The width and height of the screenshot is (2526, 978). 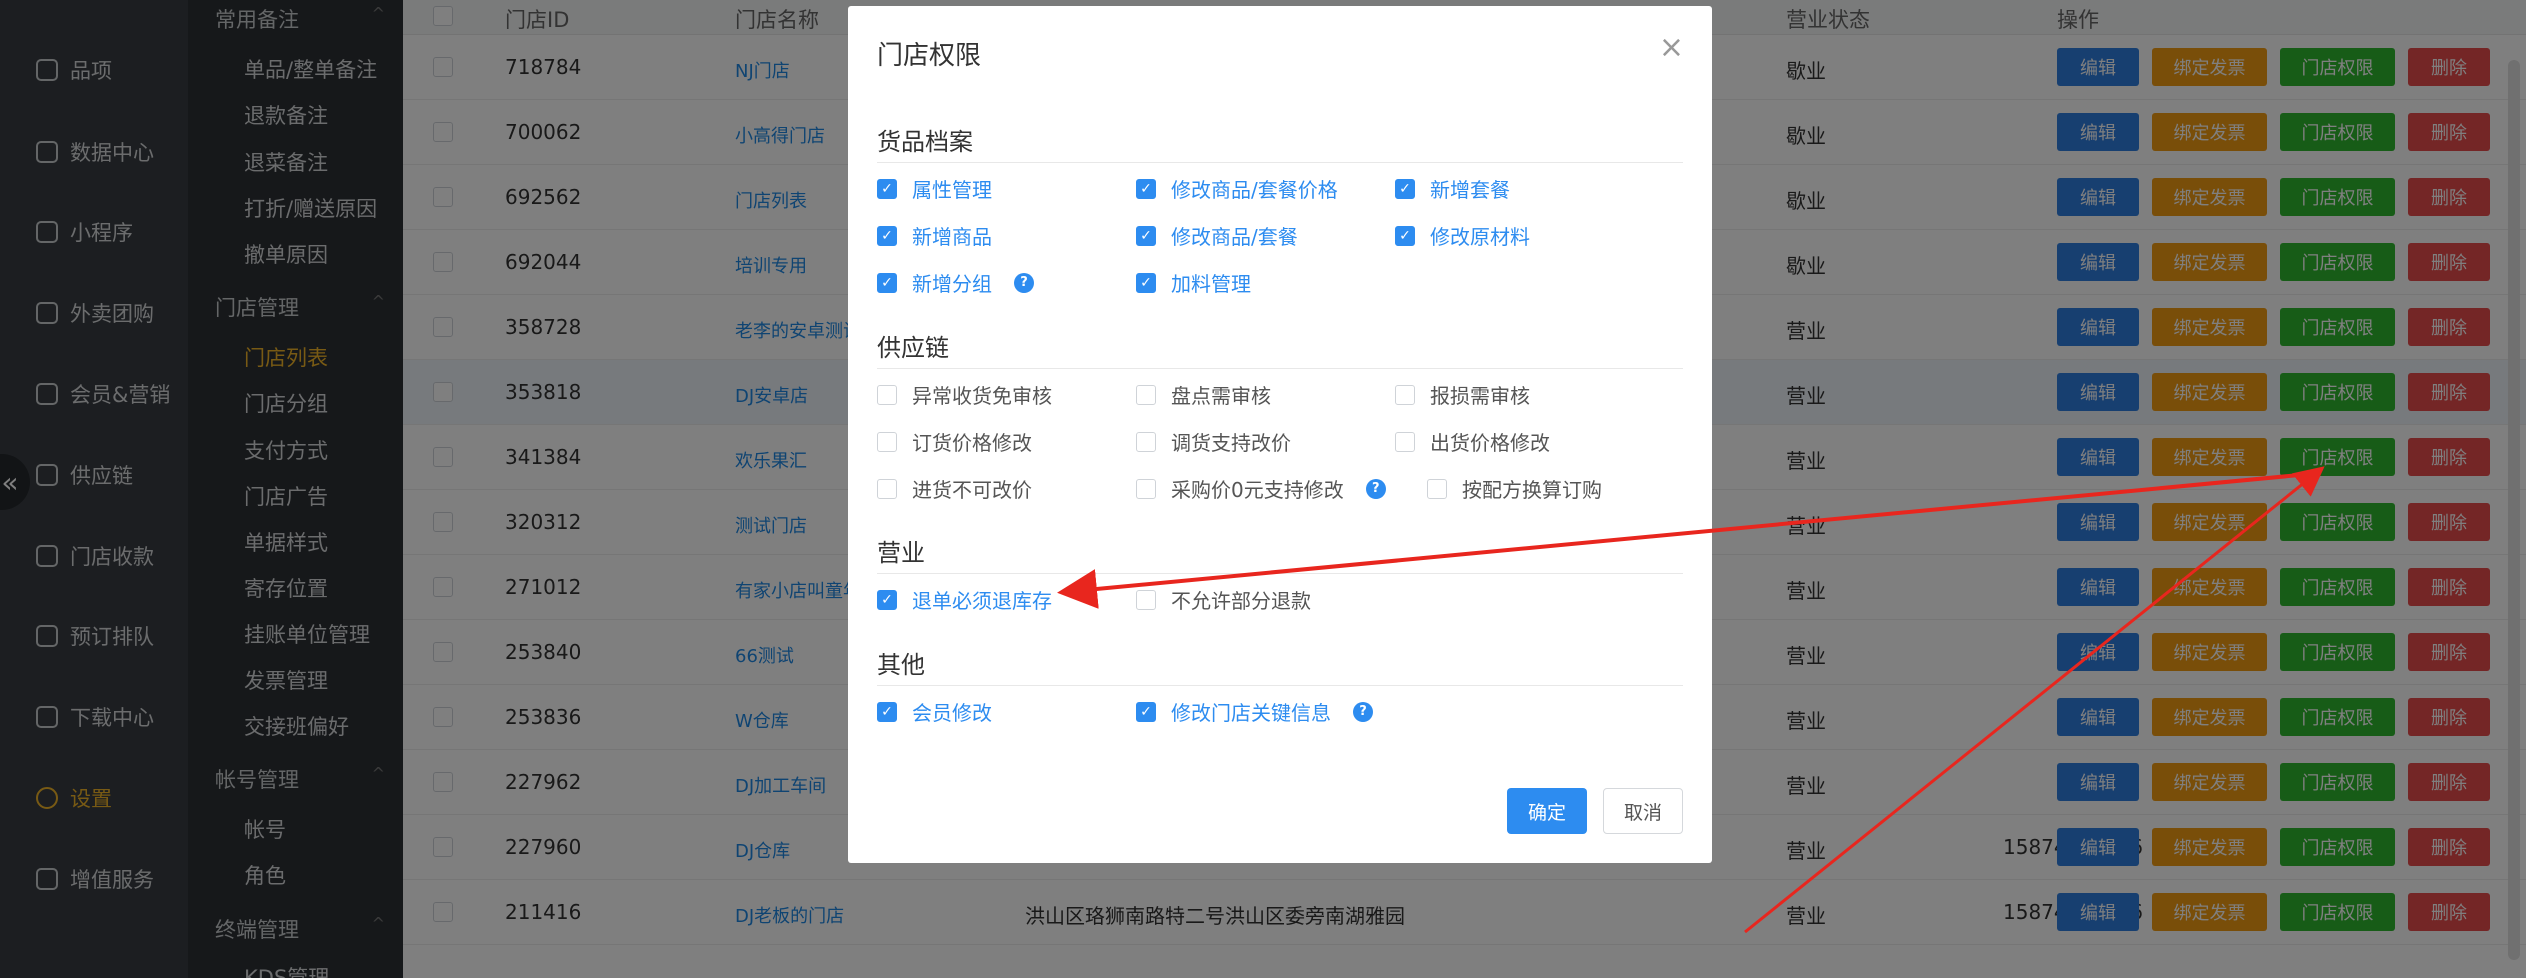 What do you see at coordinates (913, 348) in the screenshot?
I see `section-supply-title: 供应链` at bounding box center [913, 348].